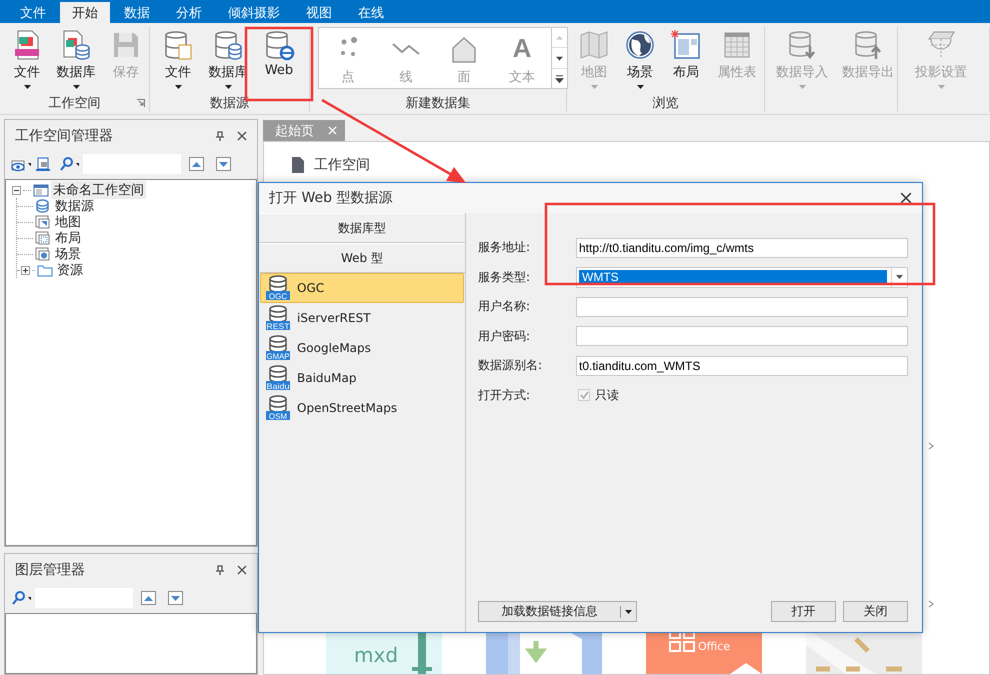 The width and height of the screenshot is (990, 675). Describe the element at coordinates (371, 12) in the screenshot. I see `menu-tab: 在线` at that location.